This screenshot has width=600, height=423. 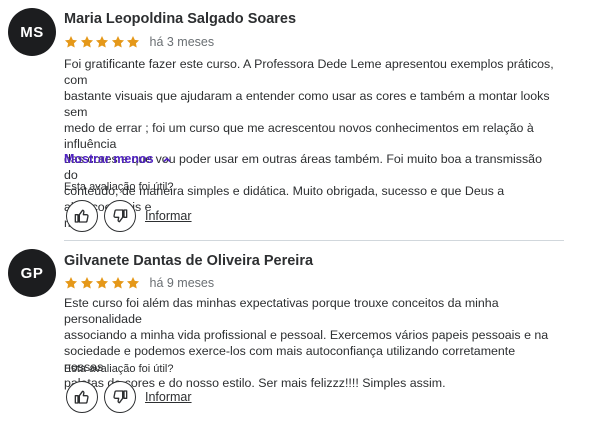 What do you see at coordinates (32, 32) in the screenshot?
I see `avatar: MS` at bounding box center [32, 32].